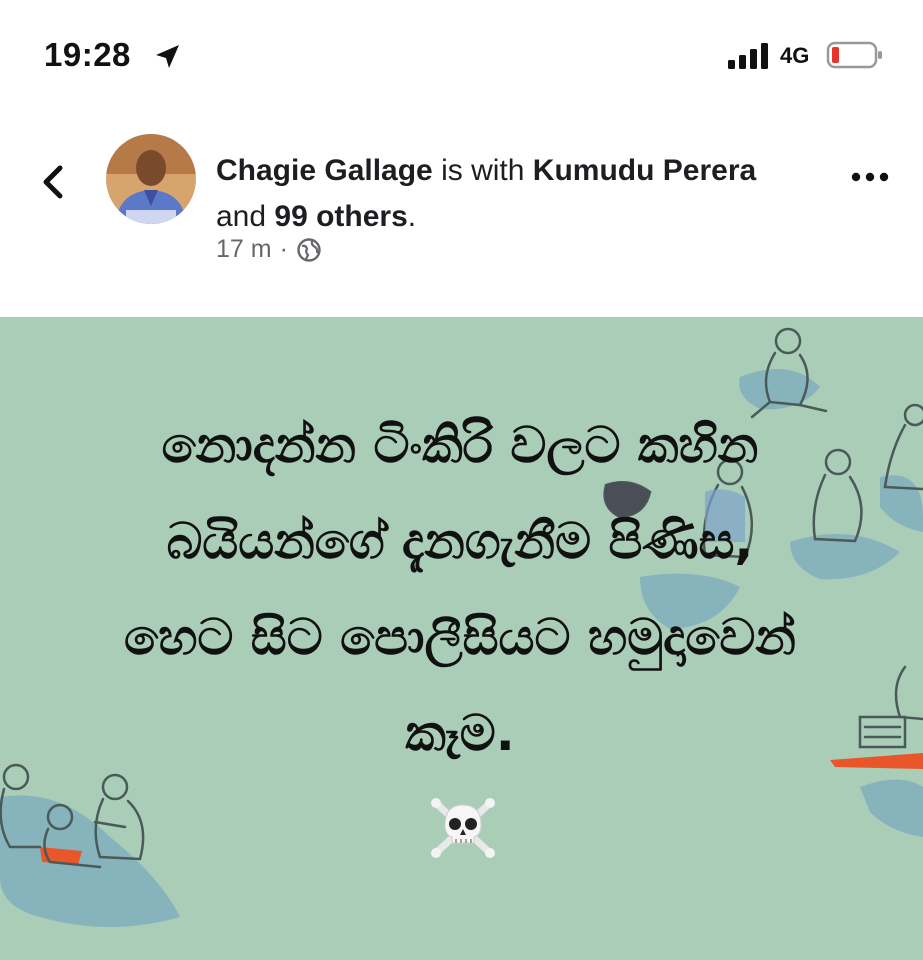 The height and width of the screenshot is (960, 923). What do you see at coordinates (460, 541) in the screenshot?
I see `caption-line: බයියන්ගේ දැනගැනීම පිණිස,` at bounding box center [460, 541].